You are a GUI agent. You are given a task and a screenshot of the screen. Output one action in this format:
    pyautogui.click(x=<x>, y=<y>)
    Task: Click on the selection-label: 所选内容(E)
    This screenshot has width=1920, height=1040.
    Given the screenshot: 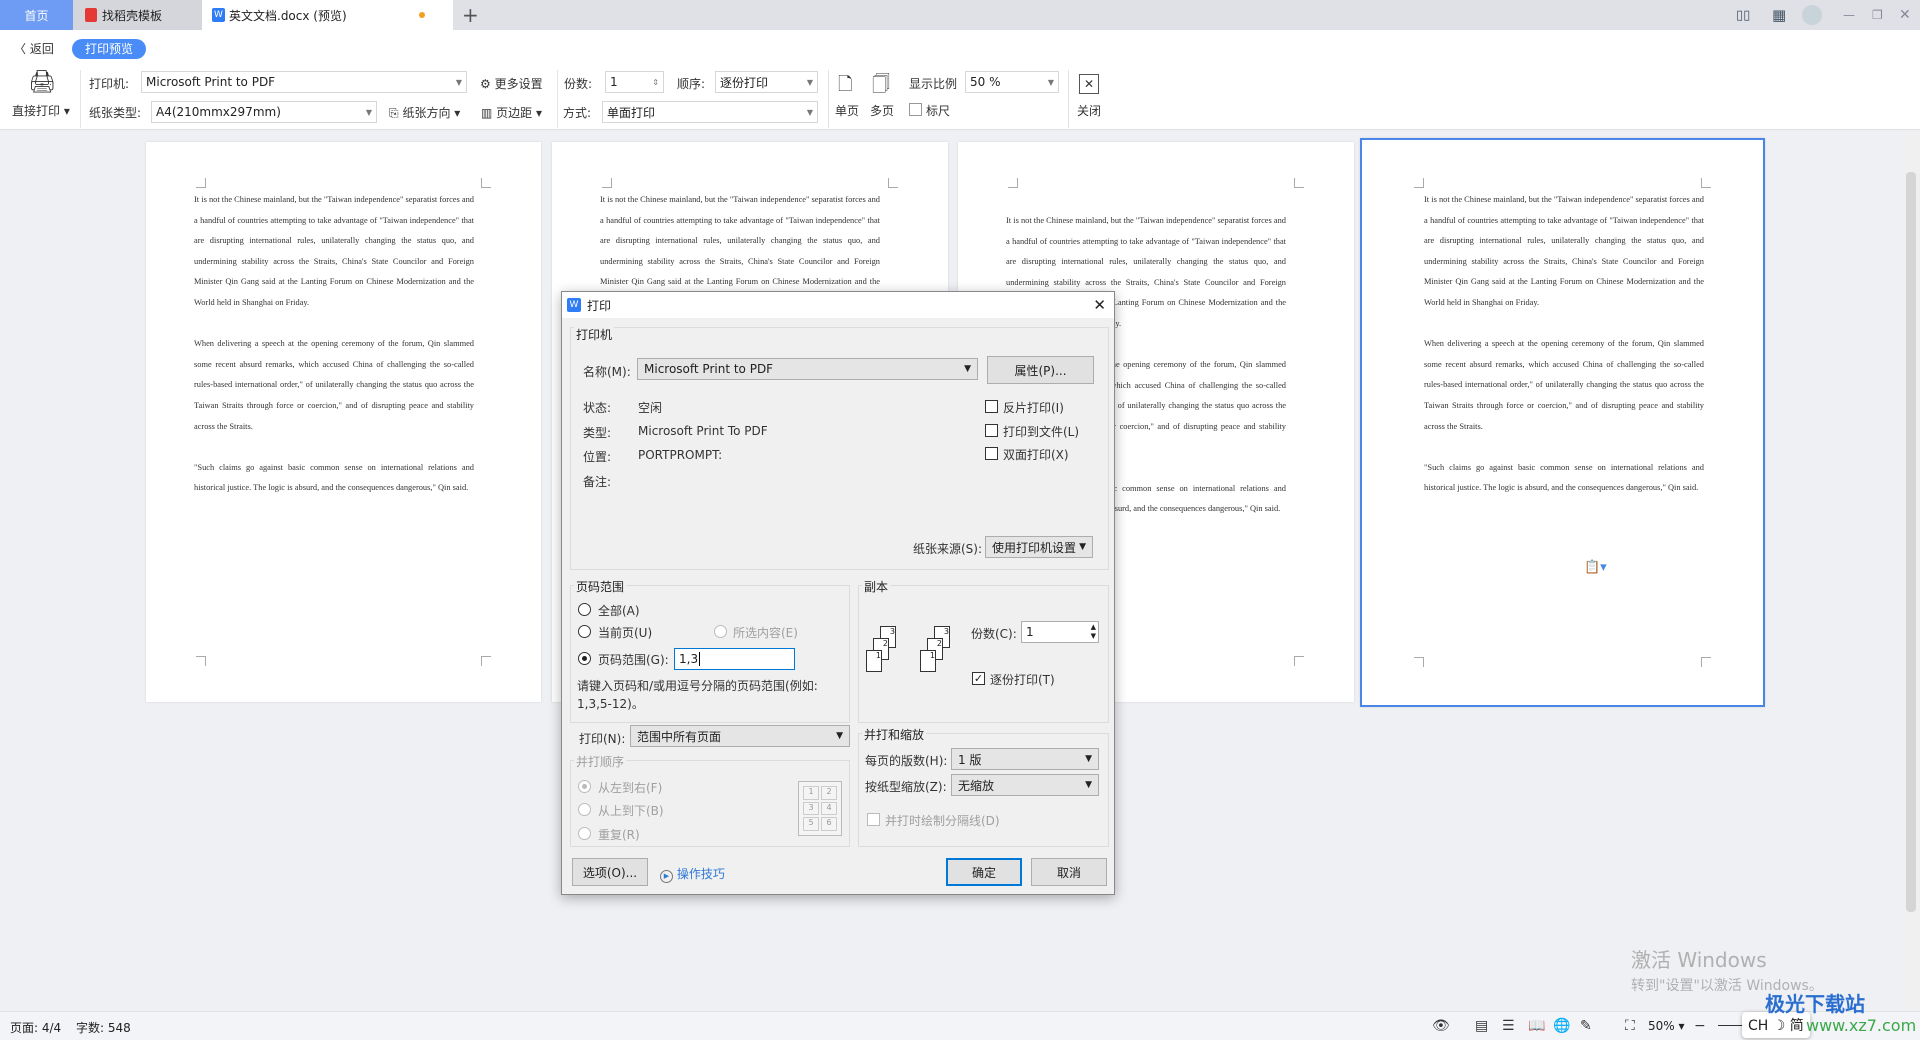 What is the action you would take?
    pyautogui.click(x=765, y=633)
    